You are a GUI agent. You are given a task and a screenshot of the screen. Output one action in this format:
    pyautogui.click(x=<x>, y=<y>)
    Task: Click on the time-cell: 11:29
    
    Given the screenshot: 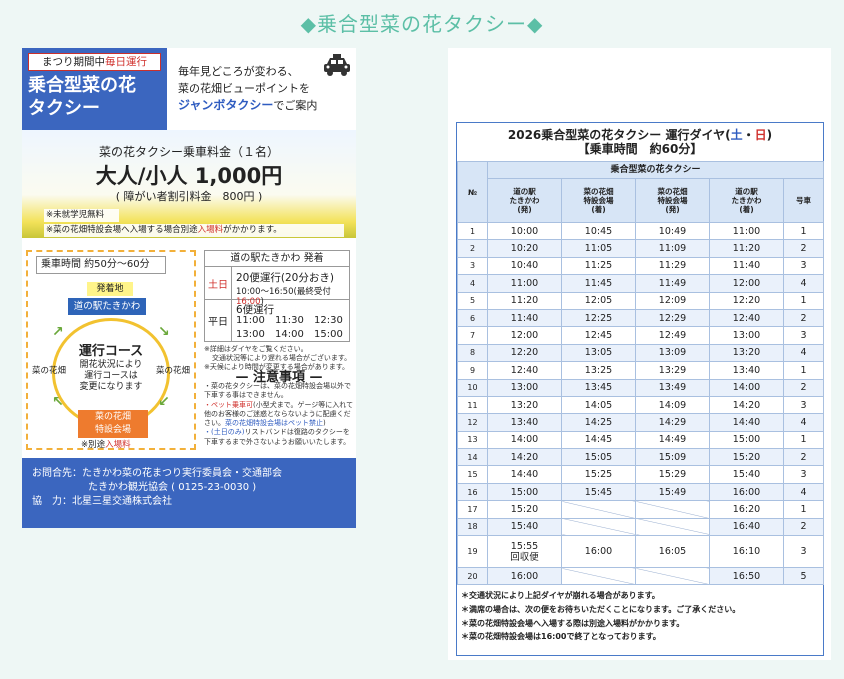 What is the action you would take?
    pyautogui.click(x=672, y=266)
    